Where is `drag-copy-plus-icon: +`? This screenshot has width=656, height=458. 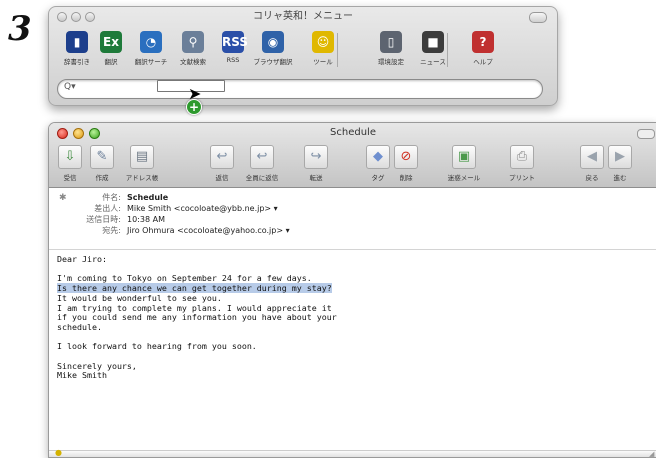
drag-copy-plus-icon: + is located at coordinates (194, 107).